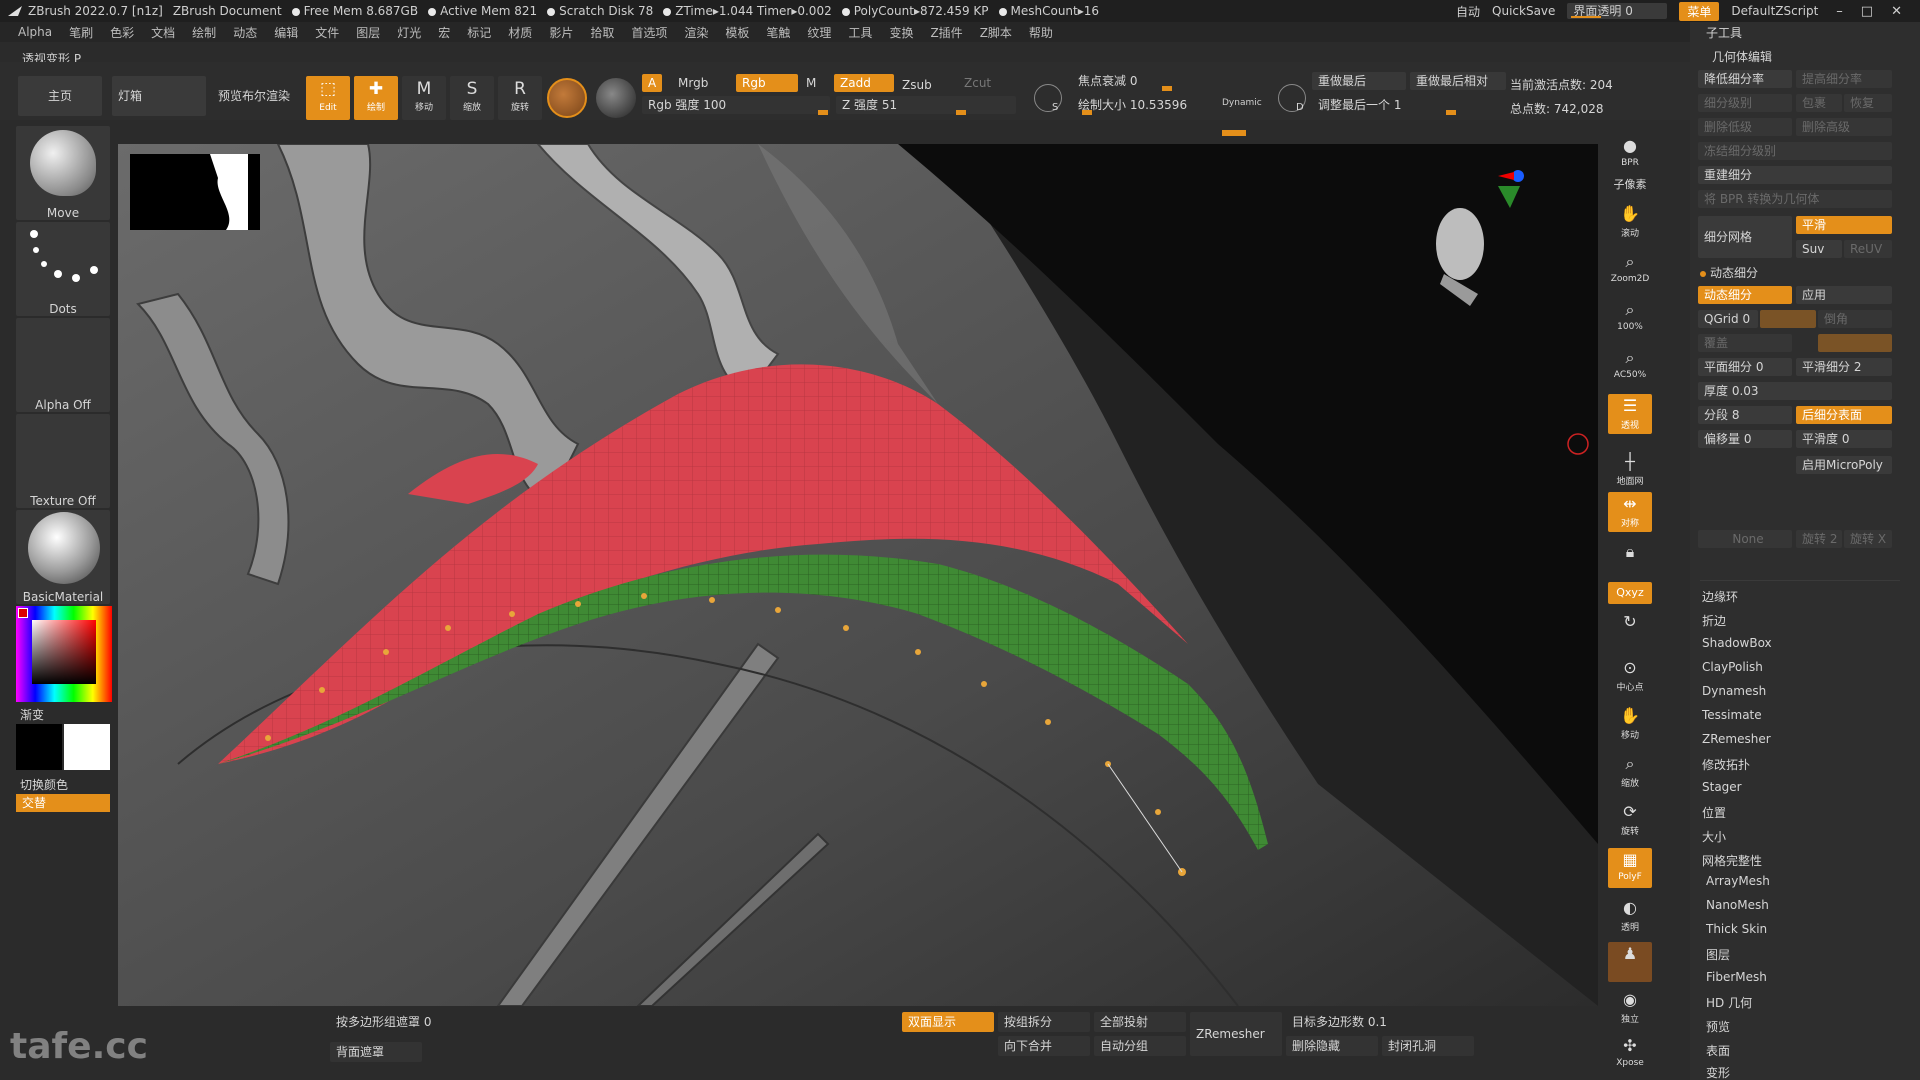  Describe the element at coordinates (1795, 151) in the screenshot. I see `freeze-subdiv-button: 冻结细分级别` at that location.